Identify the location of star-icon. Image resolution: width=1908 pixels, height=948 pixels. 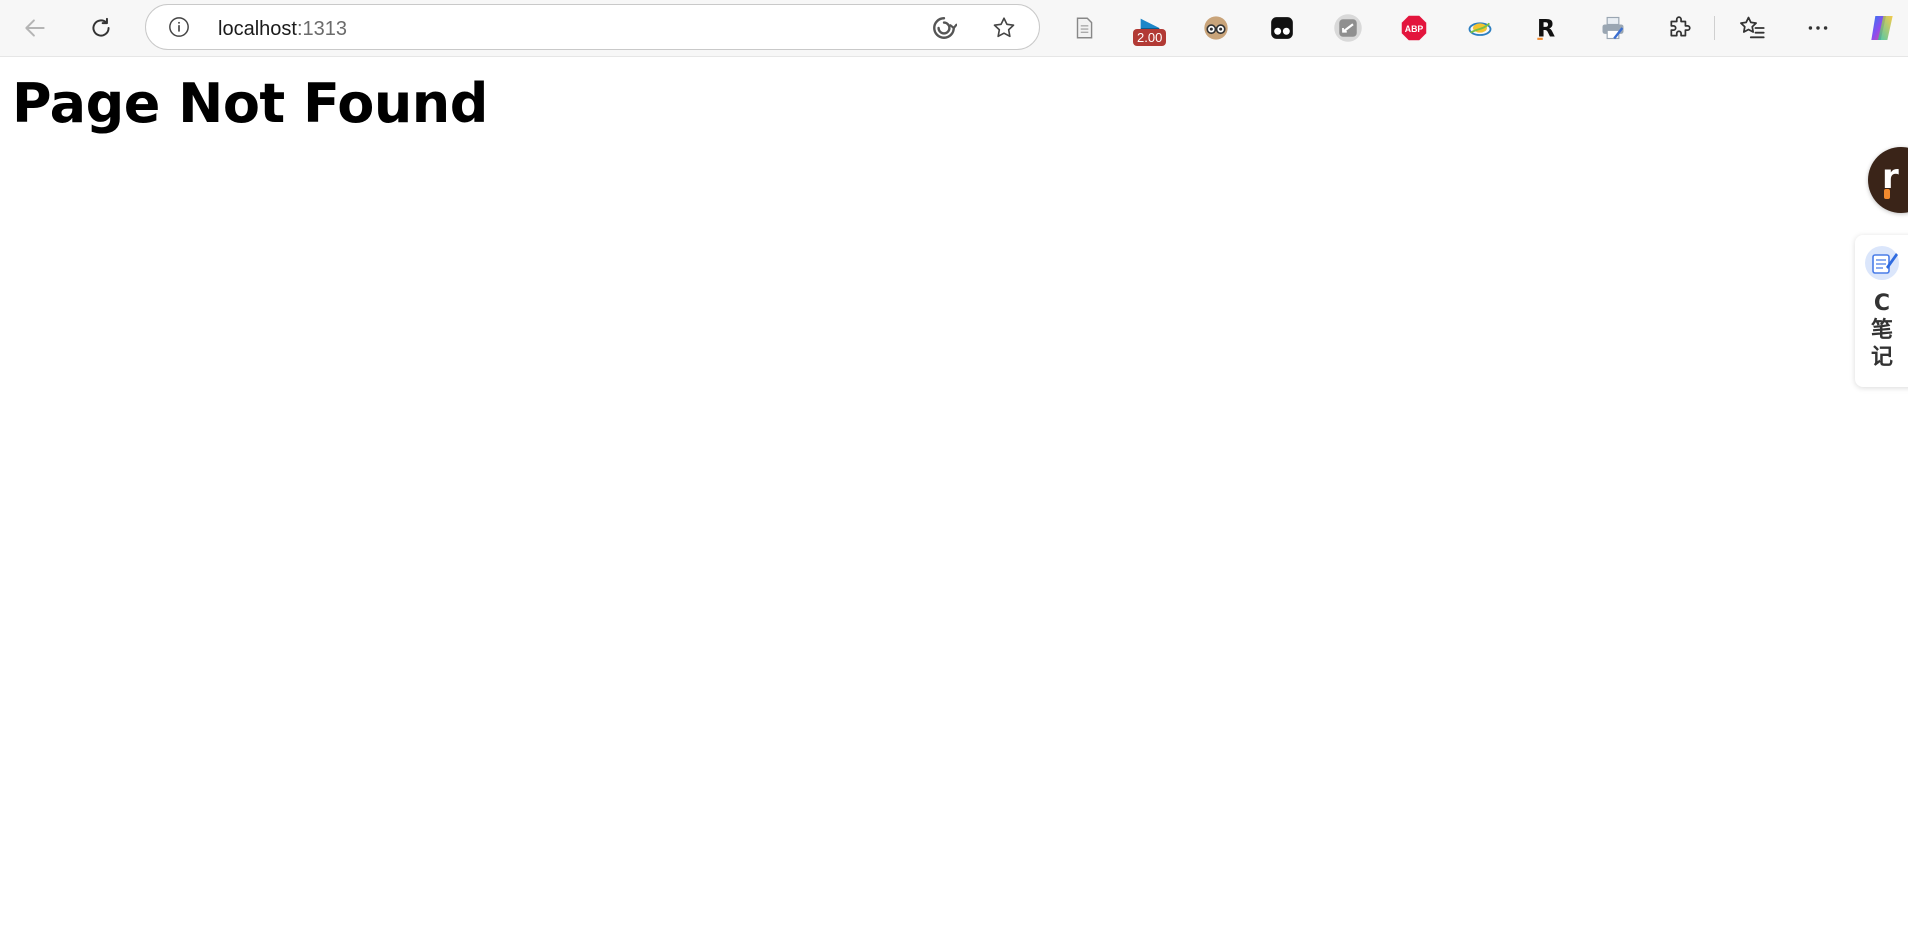
(1004, 28).